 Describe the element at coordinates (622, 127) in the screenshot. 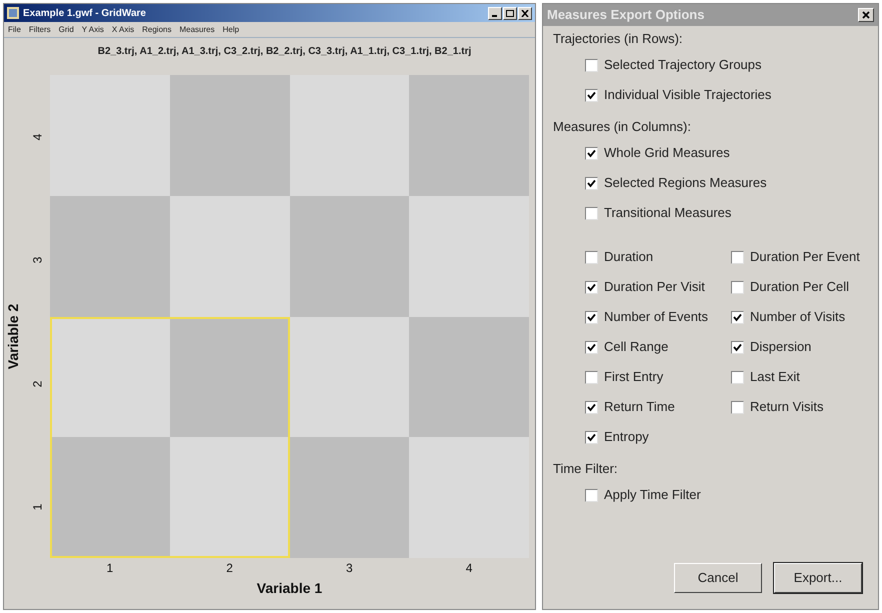

I see `section-heading: Measures (in Columns):` at that location.